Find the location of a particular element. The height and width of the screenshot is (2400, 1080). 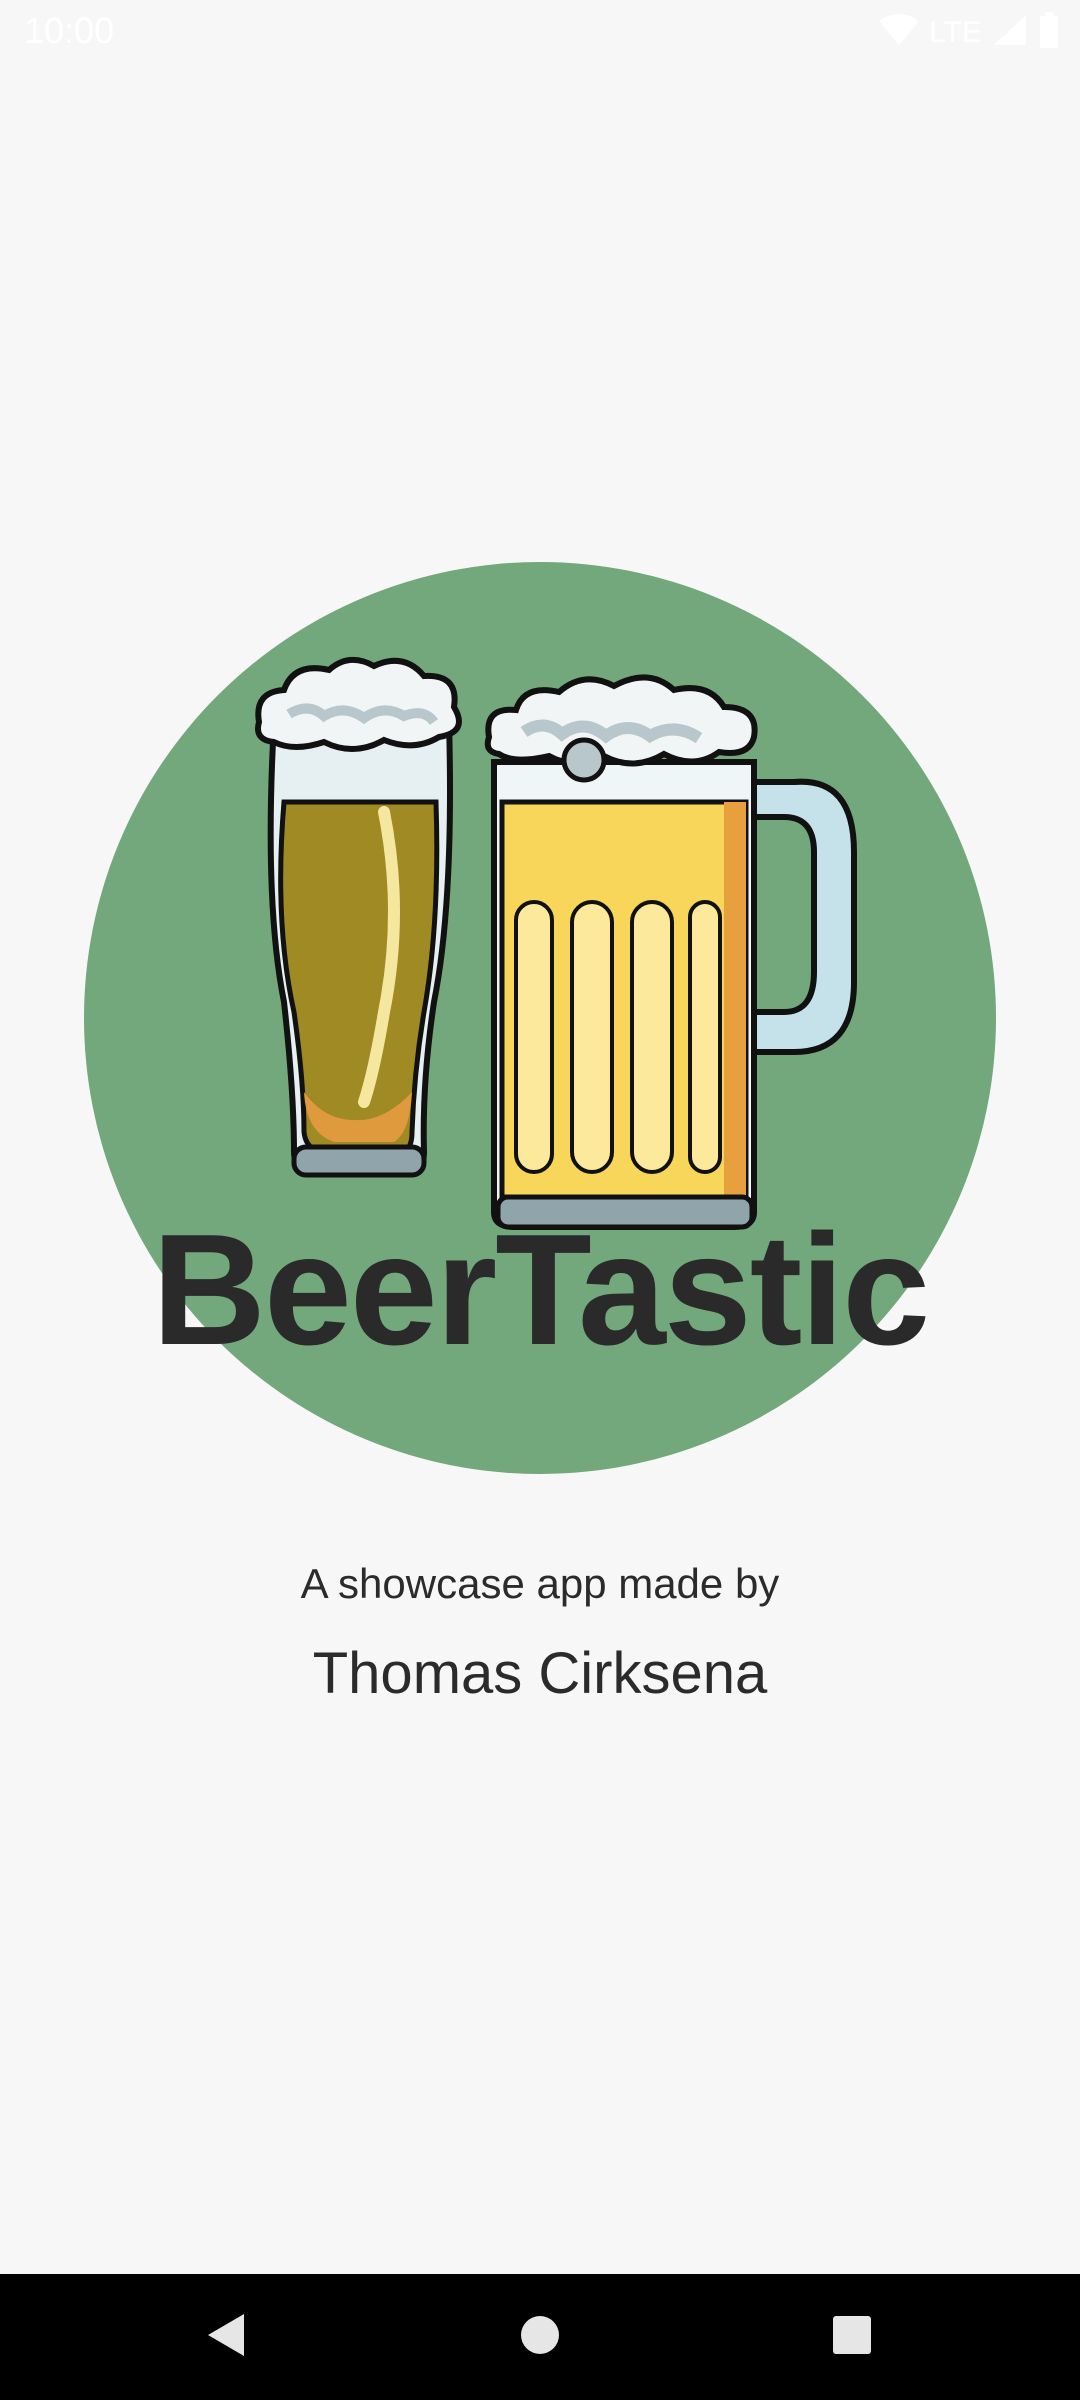

beer-mugs-illustration is located at coordinates (556, 943).